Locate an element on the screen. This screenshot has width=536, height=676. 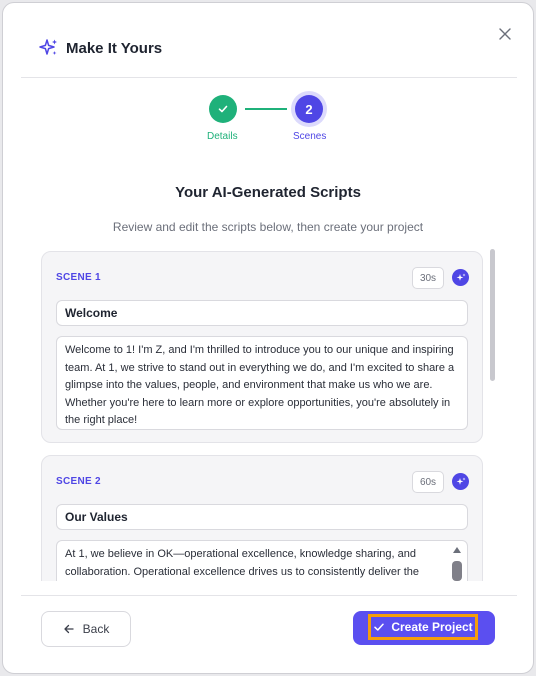
section-title: Your AI-Generated Scripts is located at coordinates (268, 192).